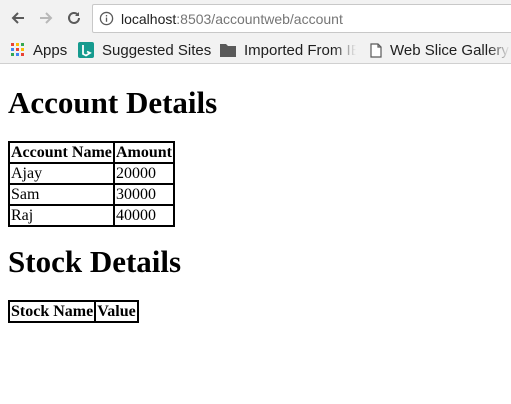 Image resolution: width=511 pixels, height=404 pixels. I want to click on bookmark-label: Imported From IE, so click(300, 50).